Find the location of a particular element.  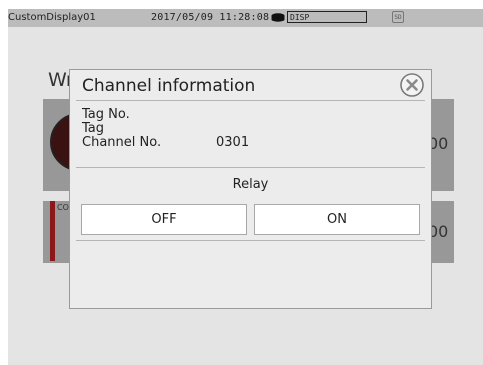

date-time: 2017/05/09 11:28:08 is located at coordinates (210, 17).